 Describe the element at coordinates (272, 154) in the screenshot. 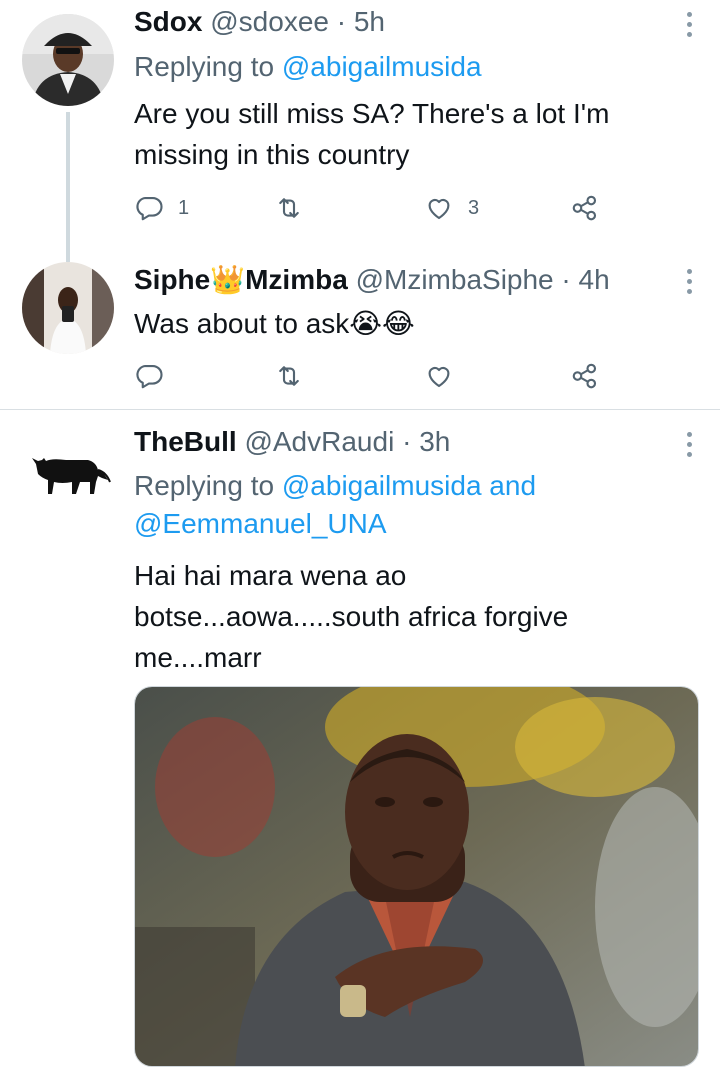

I see `tweet-text-line: missing in this country` at that location.